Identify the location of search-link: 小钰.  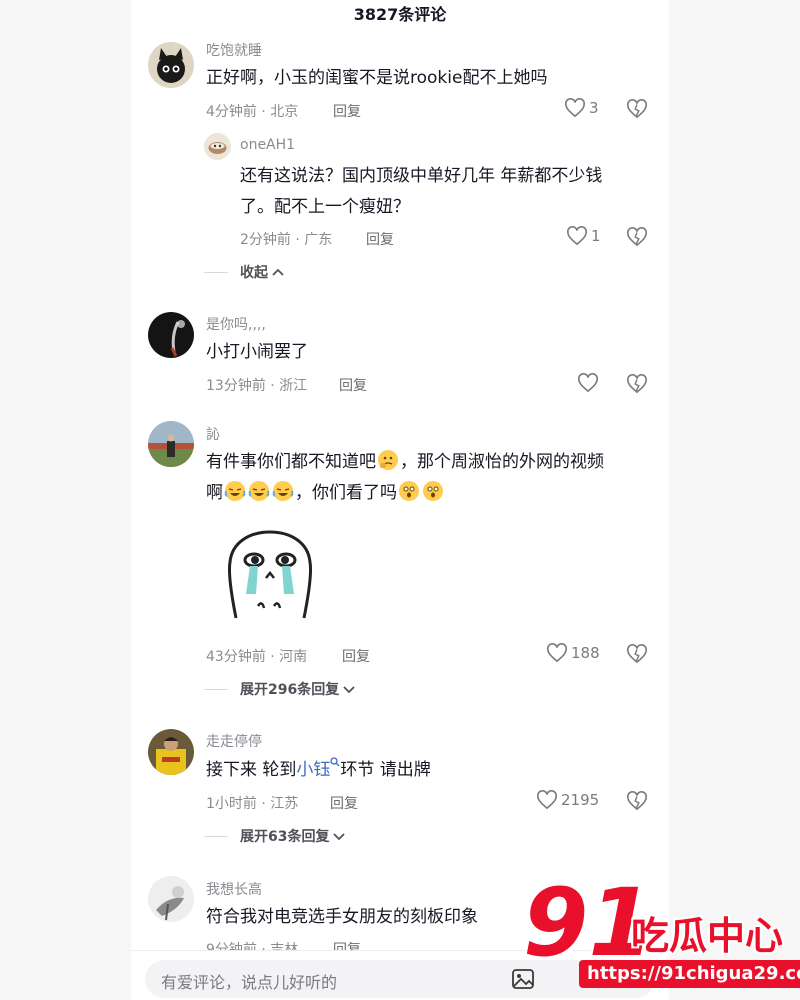
(318, 768).